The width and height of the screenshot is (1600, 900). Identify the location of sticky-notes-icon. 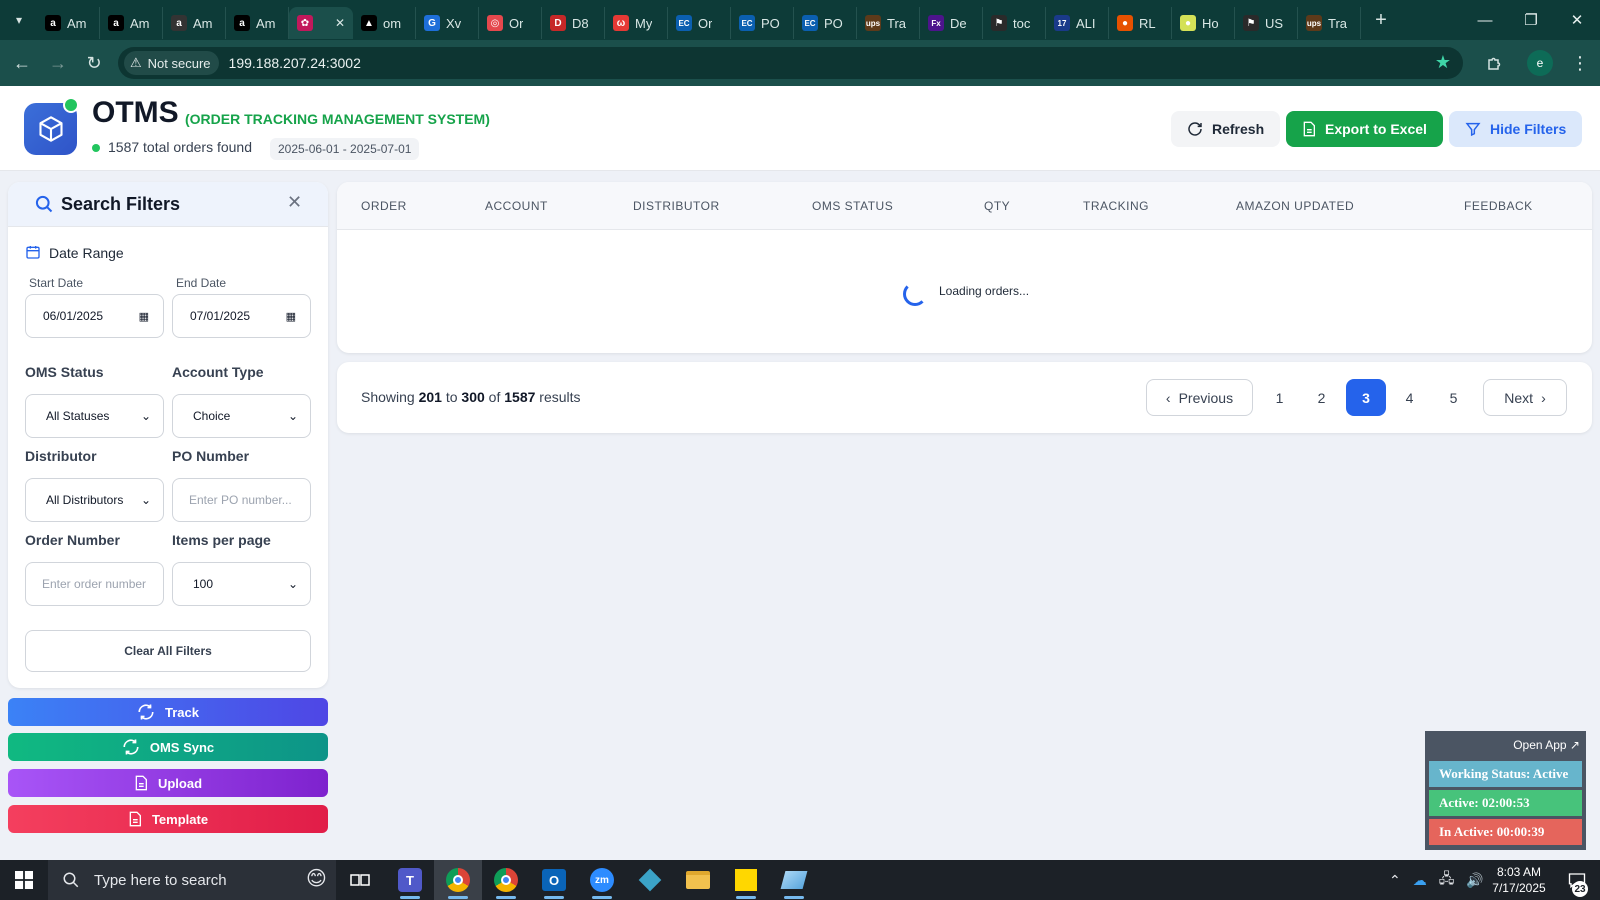
(746, 880).